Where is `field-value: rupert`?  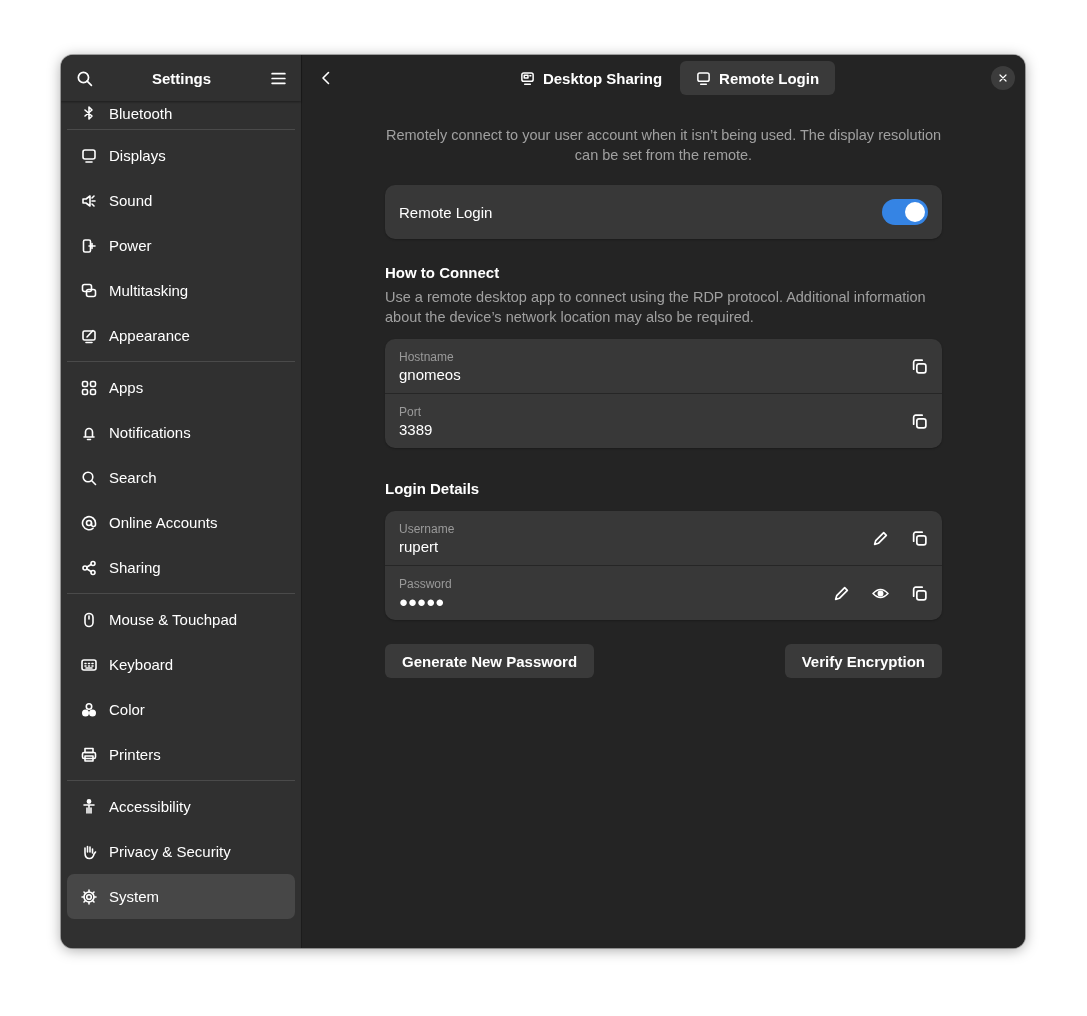
field-value: rupert is located at coordinates (419, 546).